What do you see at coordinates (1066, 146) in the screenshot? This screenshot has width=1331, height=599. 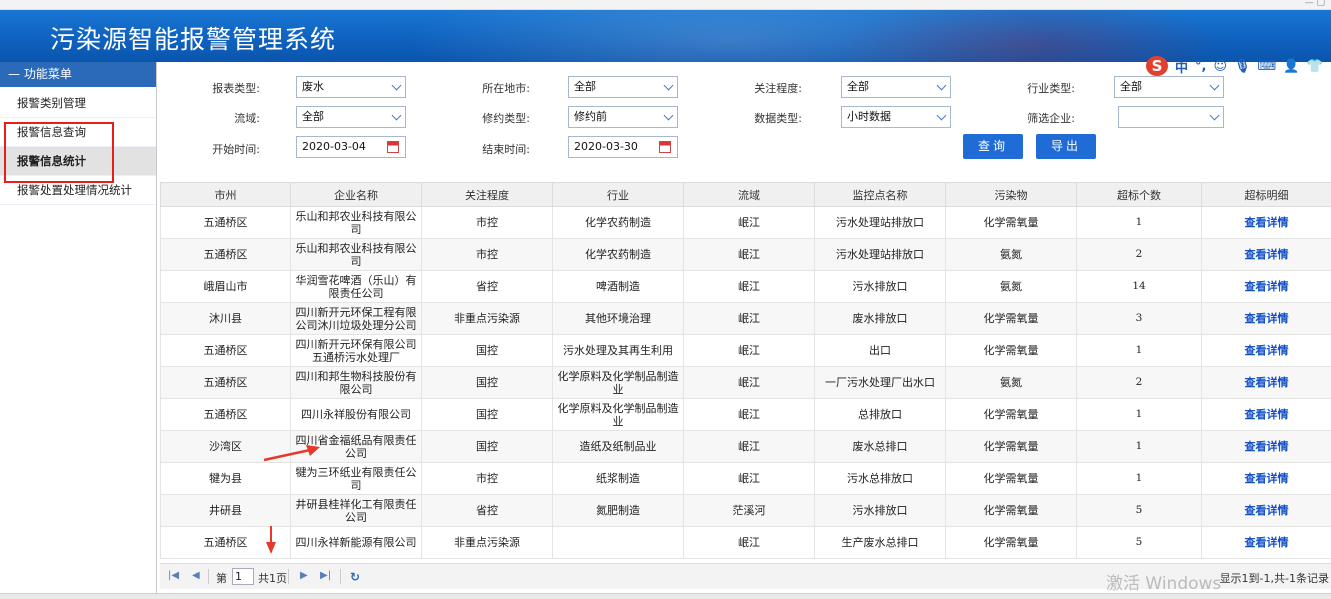 I see `export-button: 导出` at bounding box center [1066, 146].